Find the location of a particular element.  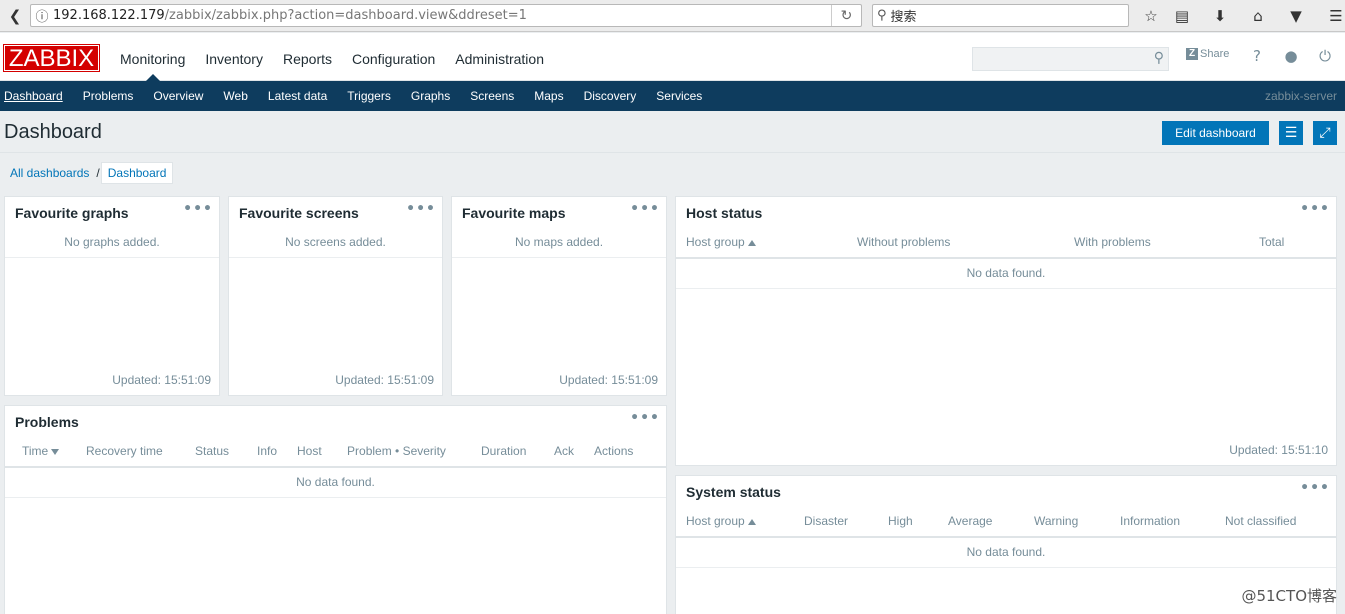

server-name: zabbix-server is located at coordinates (1300, 96).